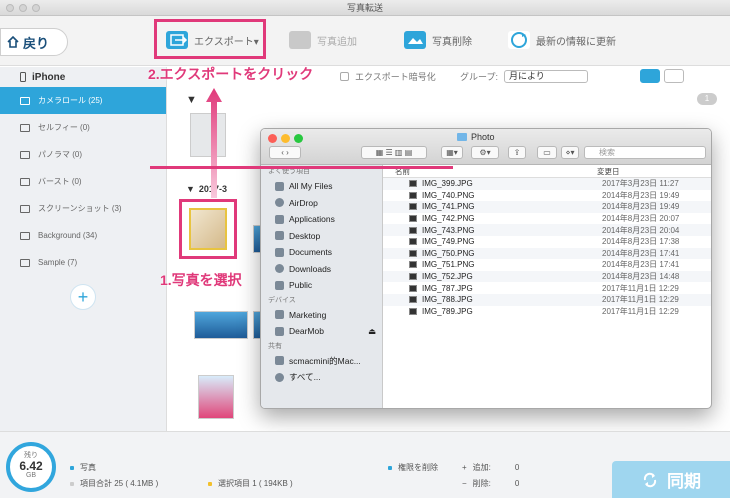  What do you see at coordinates (547, 184) in the screenshot?
I see `file-row: IMG_399.JPG 2017年3月23日 11:27` at bounding box center [547, 184].